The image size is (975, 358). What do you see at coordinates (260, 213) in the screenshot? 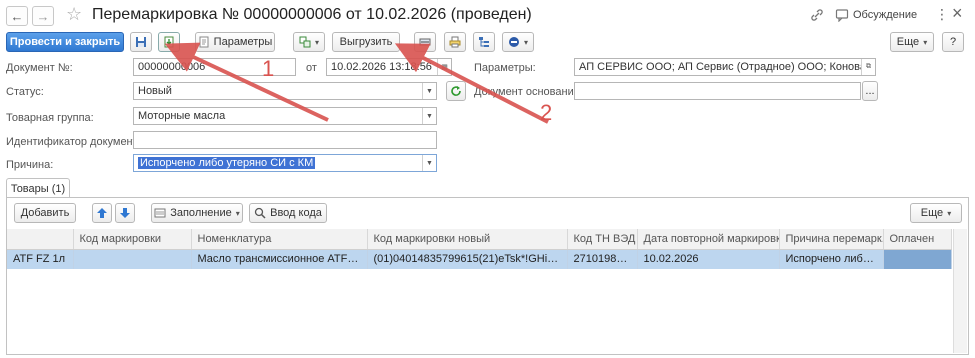
I see `search-icon` at bounding box center [260, 213].